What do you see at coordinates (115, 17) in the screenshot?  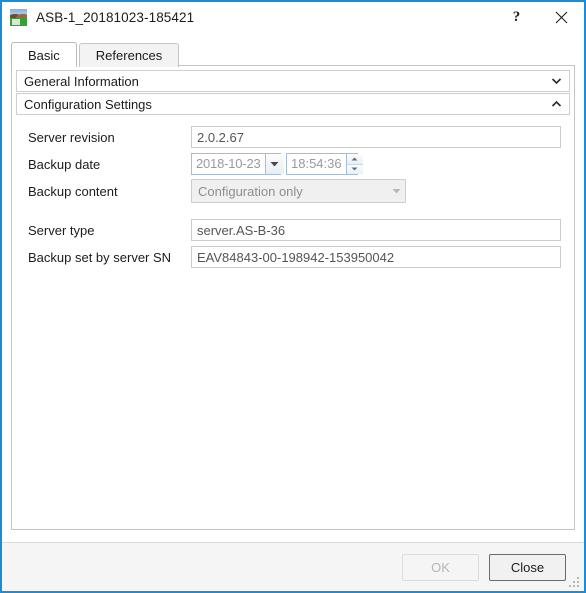 I see `window-title: ASB-1_20181023-185421` at bounding box center [115, 17].